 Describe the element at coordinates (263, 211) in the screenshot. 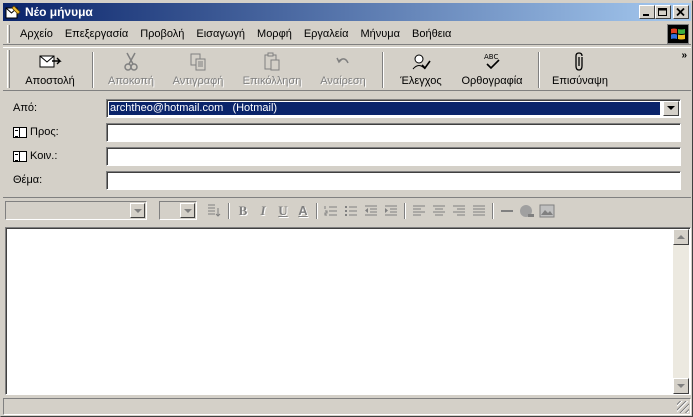

I see `italic-button: I` at that location.